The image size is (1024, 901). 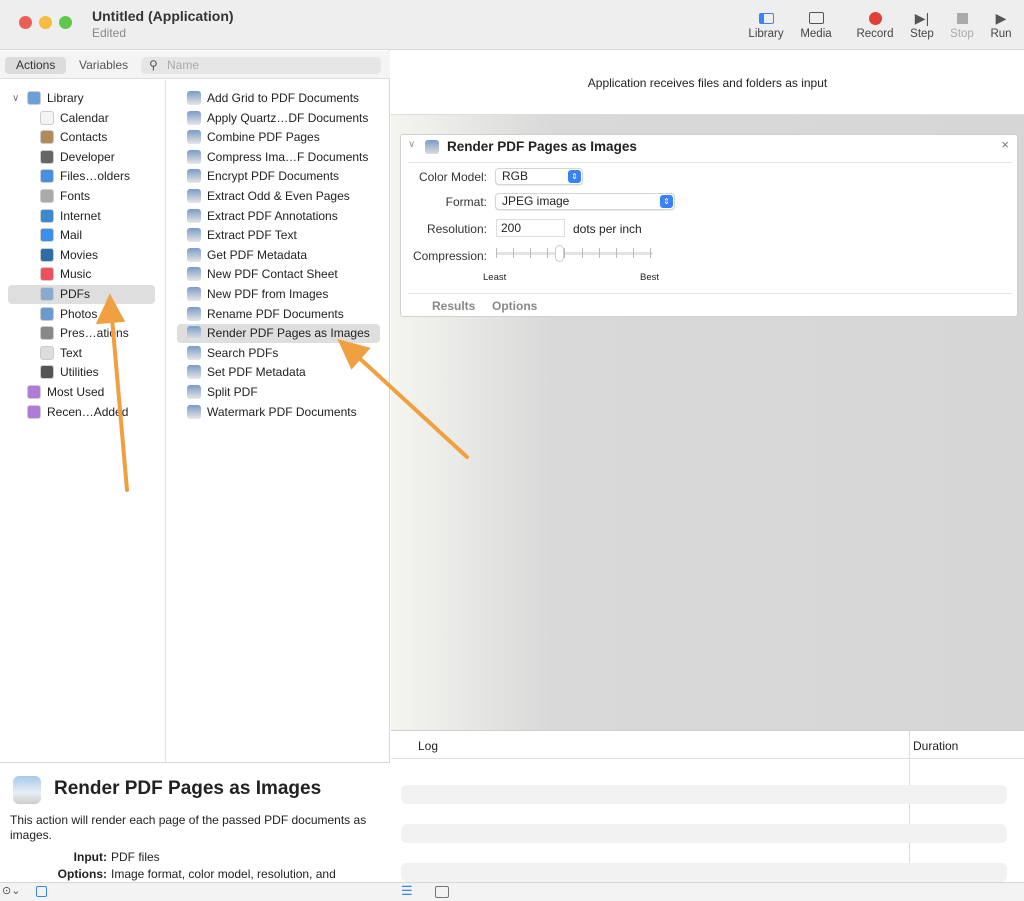 What do you see at coordinates (282, 392) in the screenshot?
I see `annotation-arrows` at bounding box center [282, 392].